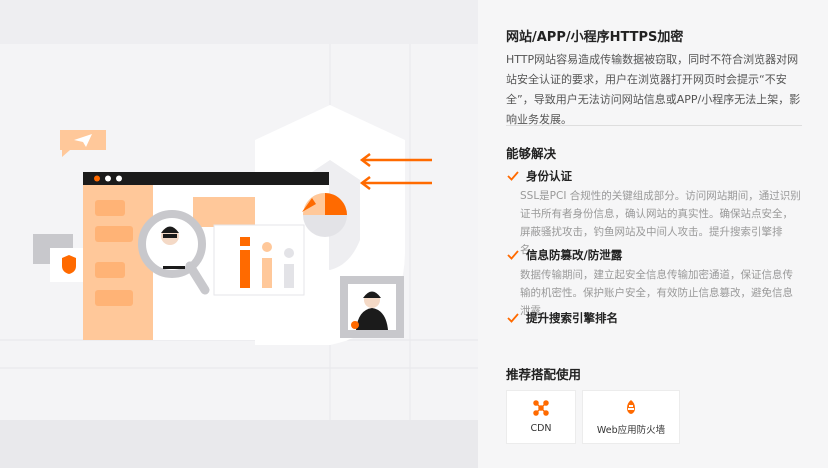  What do you see at coordinates (595, 37) in the screenshot?
I see `product-title: 网站/APP/小程序HTTPS加密` at bounding box center [595, 37].